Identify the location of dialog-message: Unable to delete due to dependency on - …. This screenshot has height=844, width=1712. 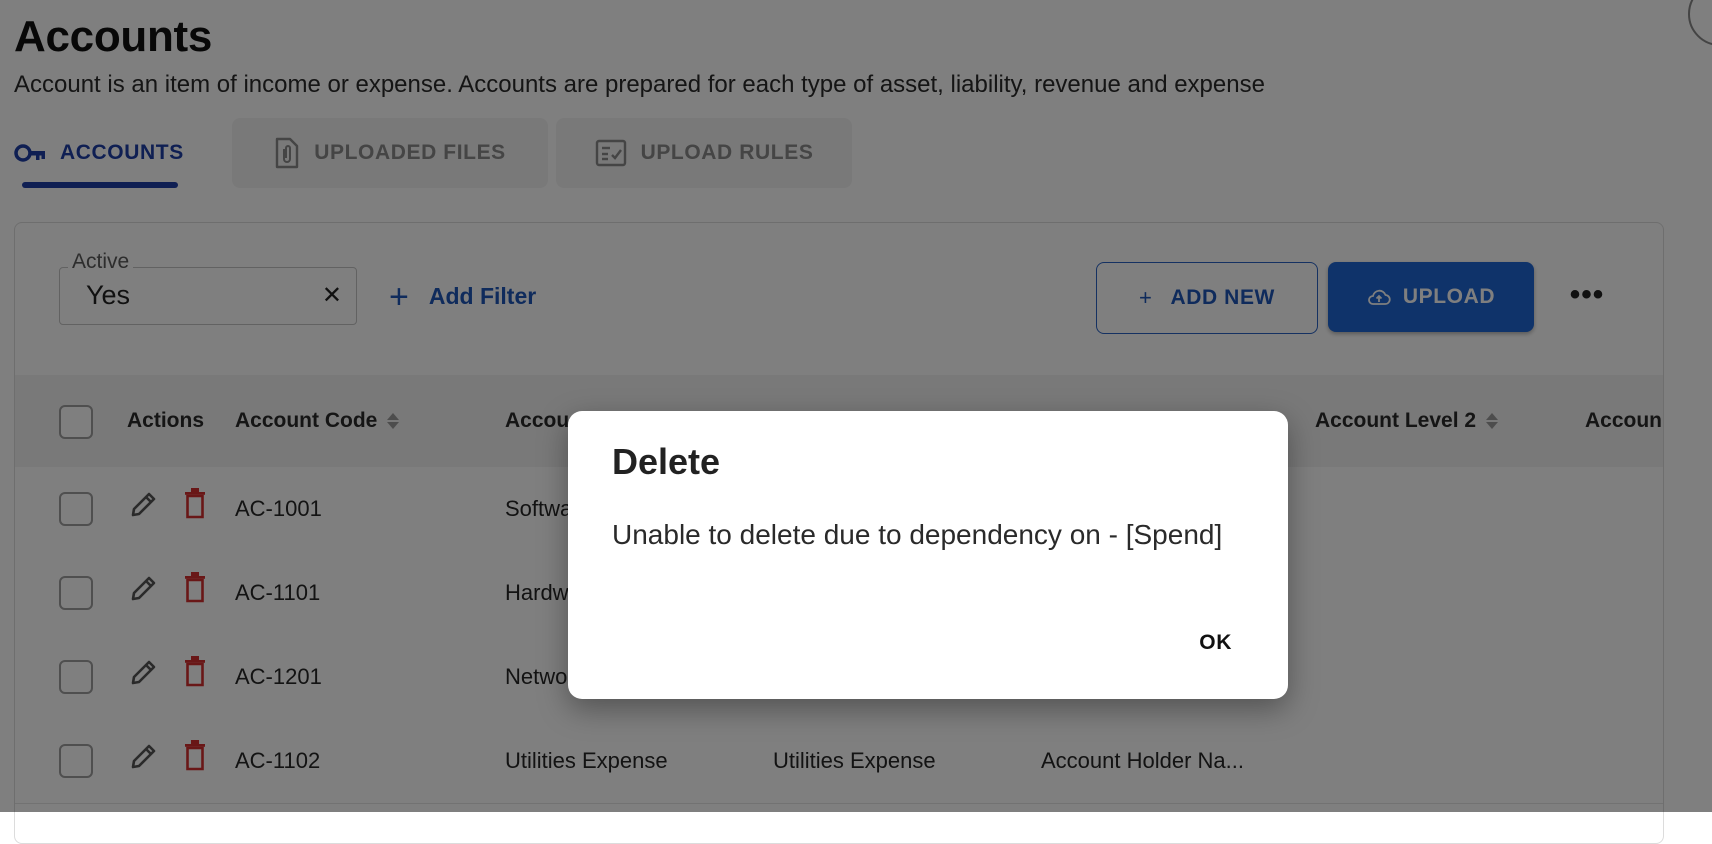
(917, 534).